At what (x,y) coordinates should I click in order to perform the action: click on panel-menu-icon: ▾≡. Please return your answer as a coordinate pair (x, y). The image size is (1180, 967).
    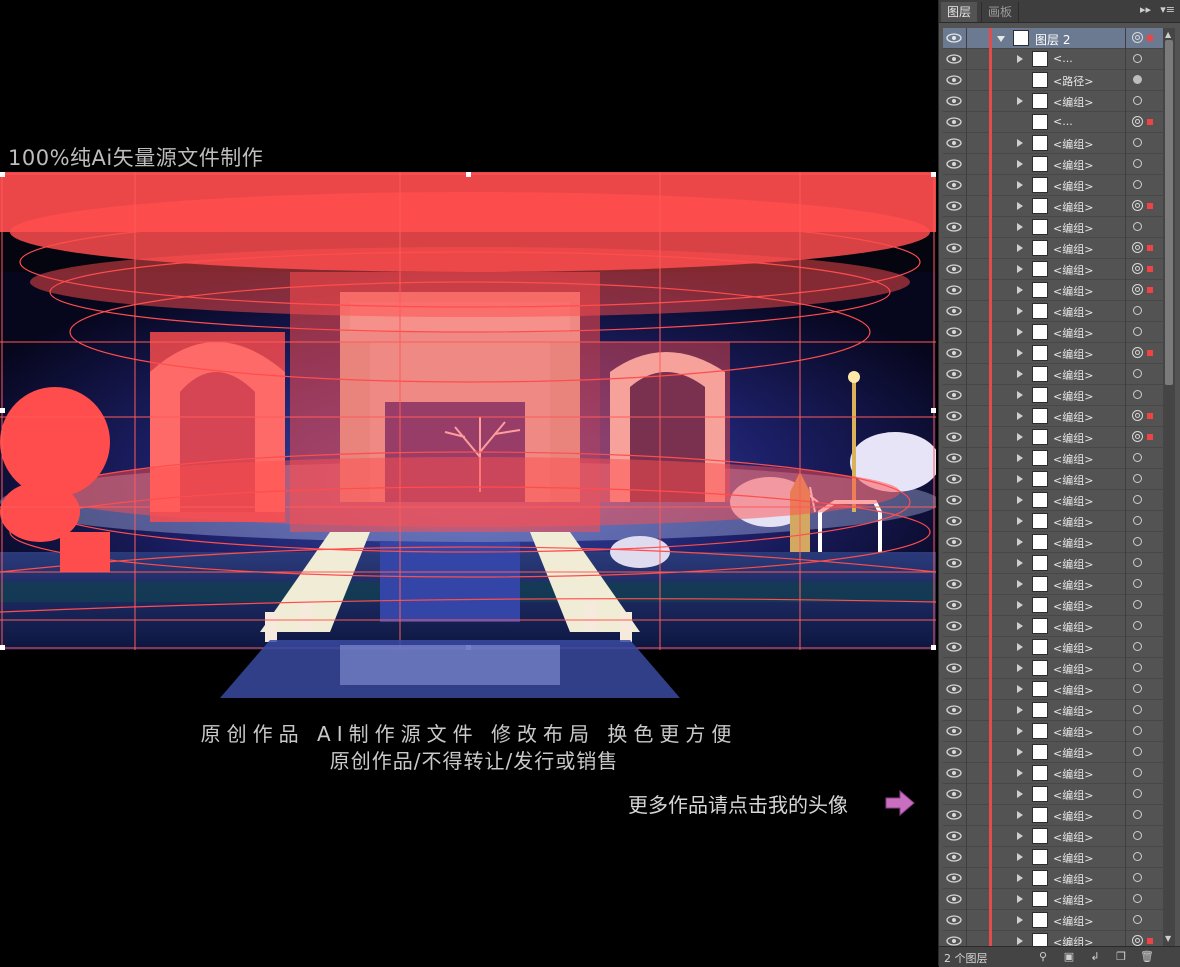
    Looking at the image, I should click on (1167, 9).